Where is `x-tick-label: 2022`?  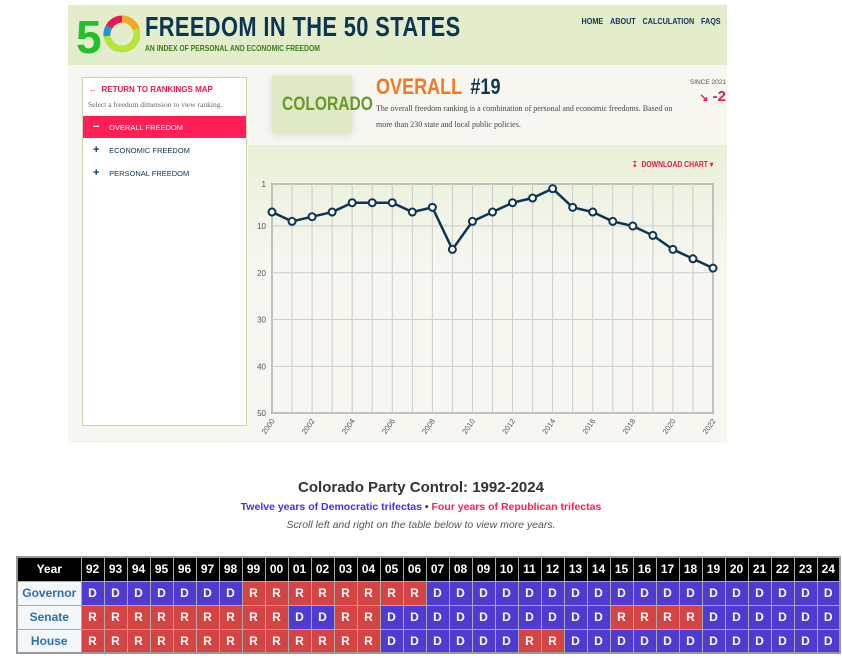
x-tick-label: 2022 is located at coordinates (709, 426).